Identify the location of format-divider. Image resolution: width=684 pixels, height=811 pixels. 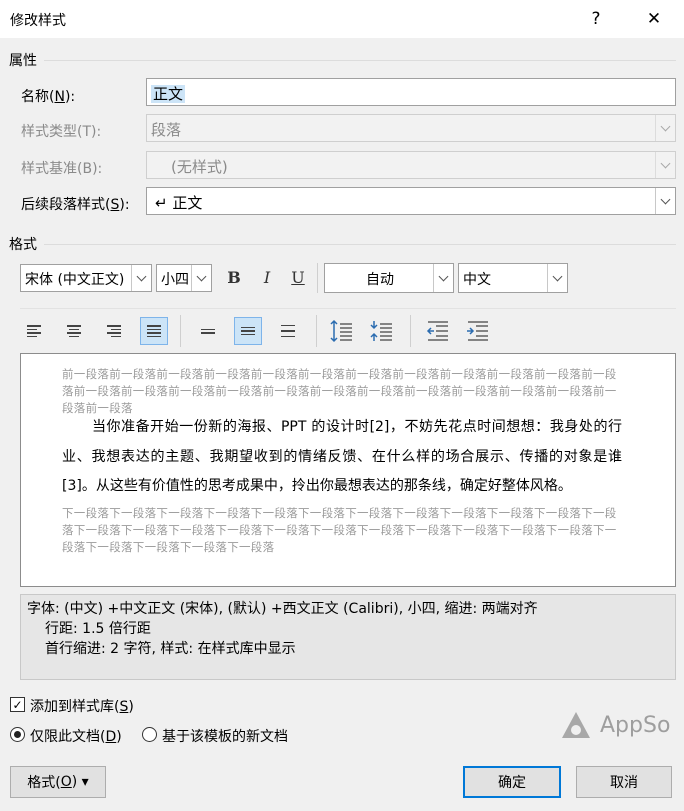
(360, 244).